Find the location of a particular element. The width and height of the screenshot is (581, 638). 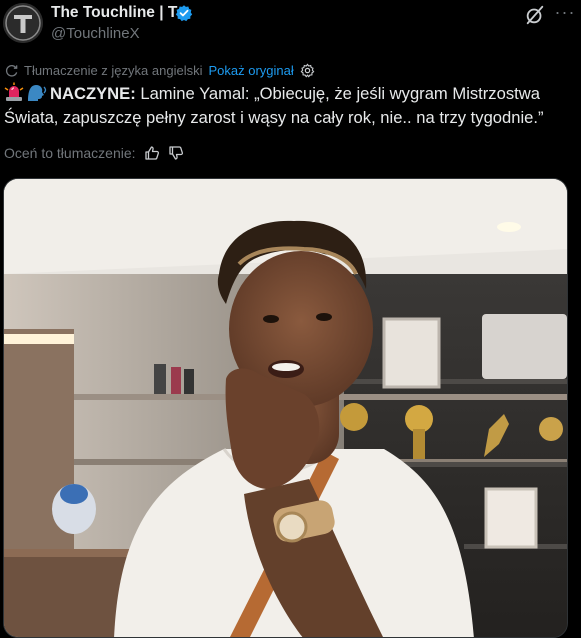

rate-translation: Oceń to tłumaczenie: is located at coordinates (94, 153).